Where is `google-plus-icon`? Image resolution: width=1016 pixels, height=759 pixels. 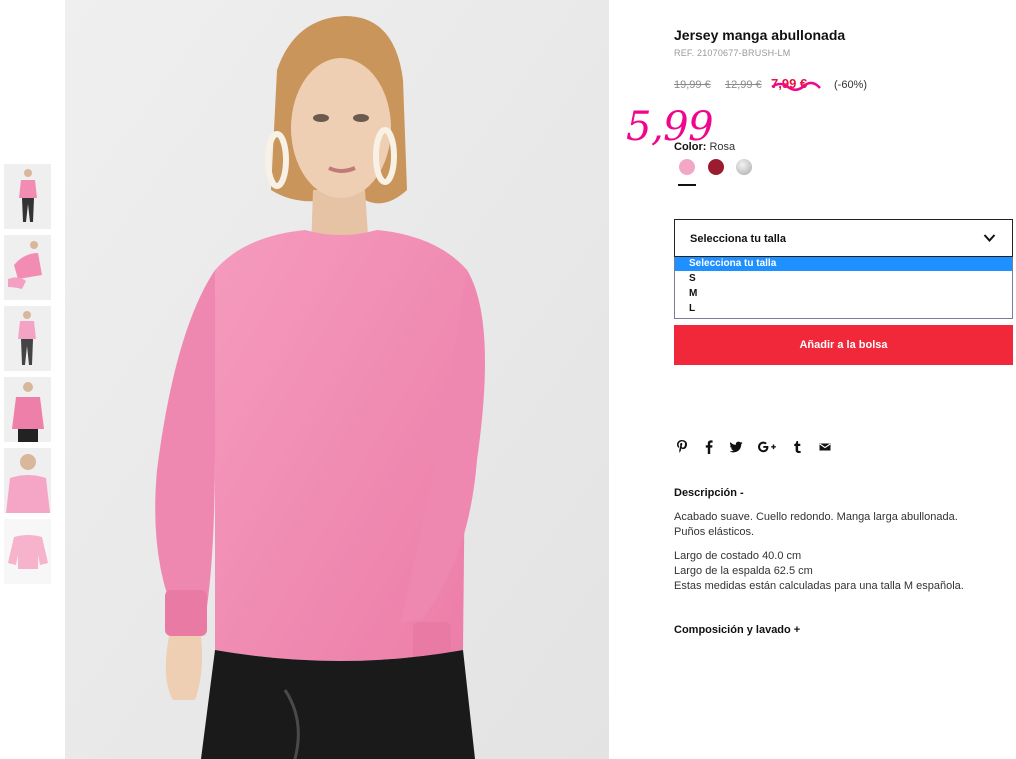 google-plus-icon is located at coordinates (767, 447).